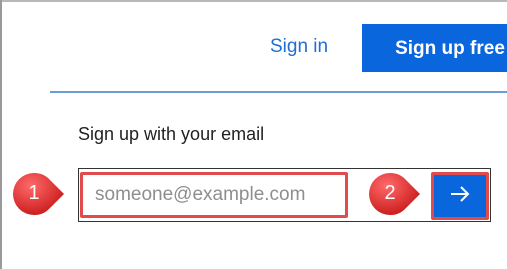 The height and width of the screenshot is (269, 507). I want to click on callout-number-1: 1, so click(34, 193).